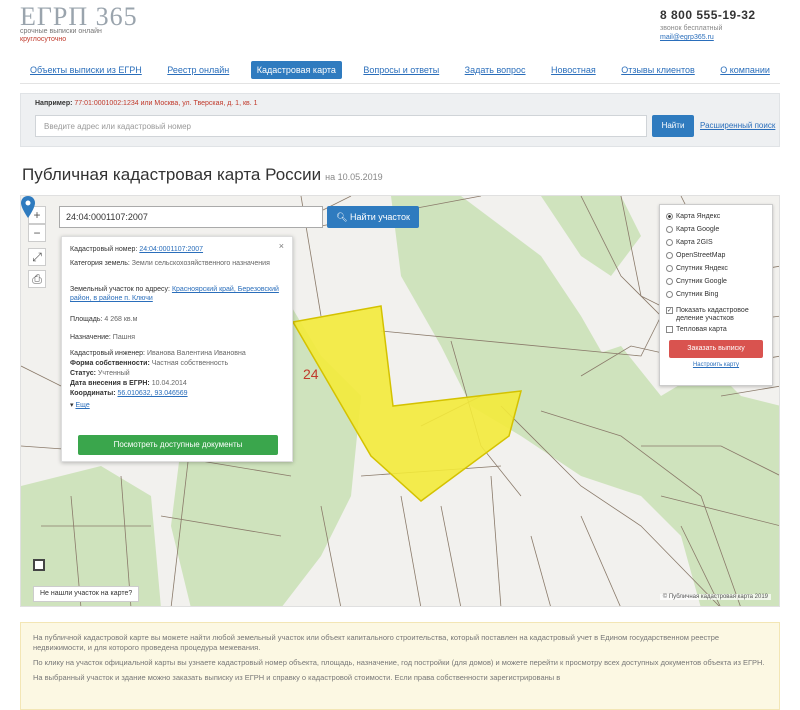  I want to click on value: Учтенный, so click(113, 373).